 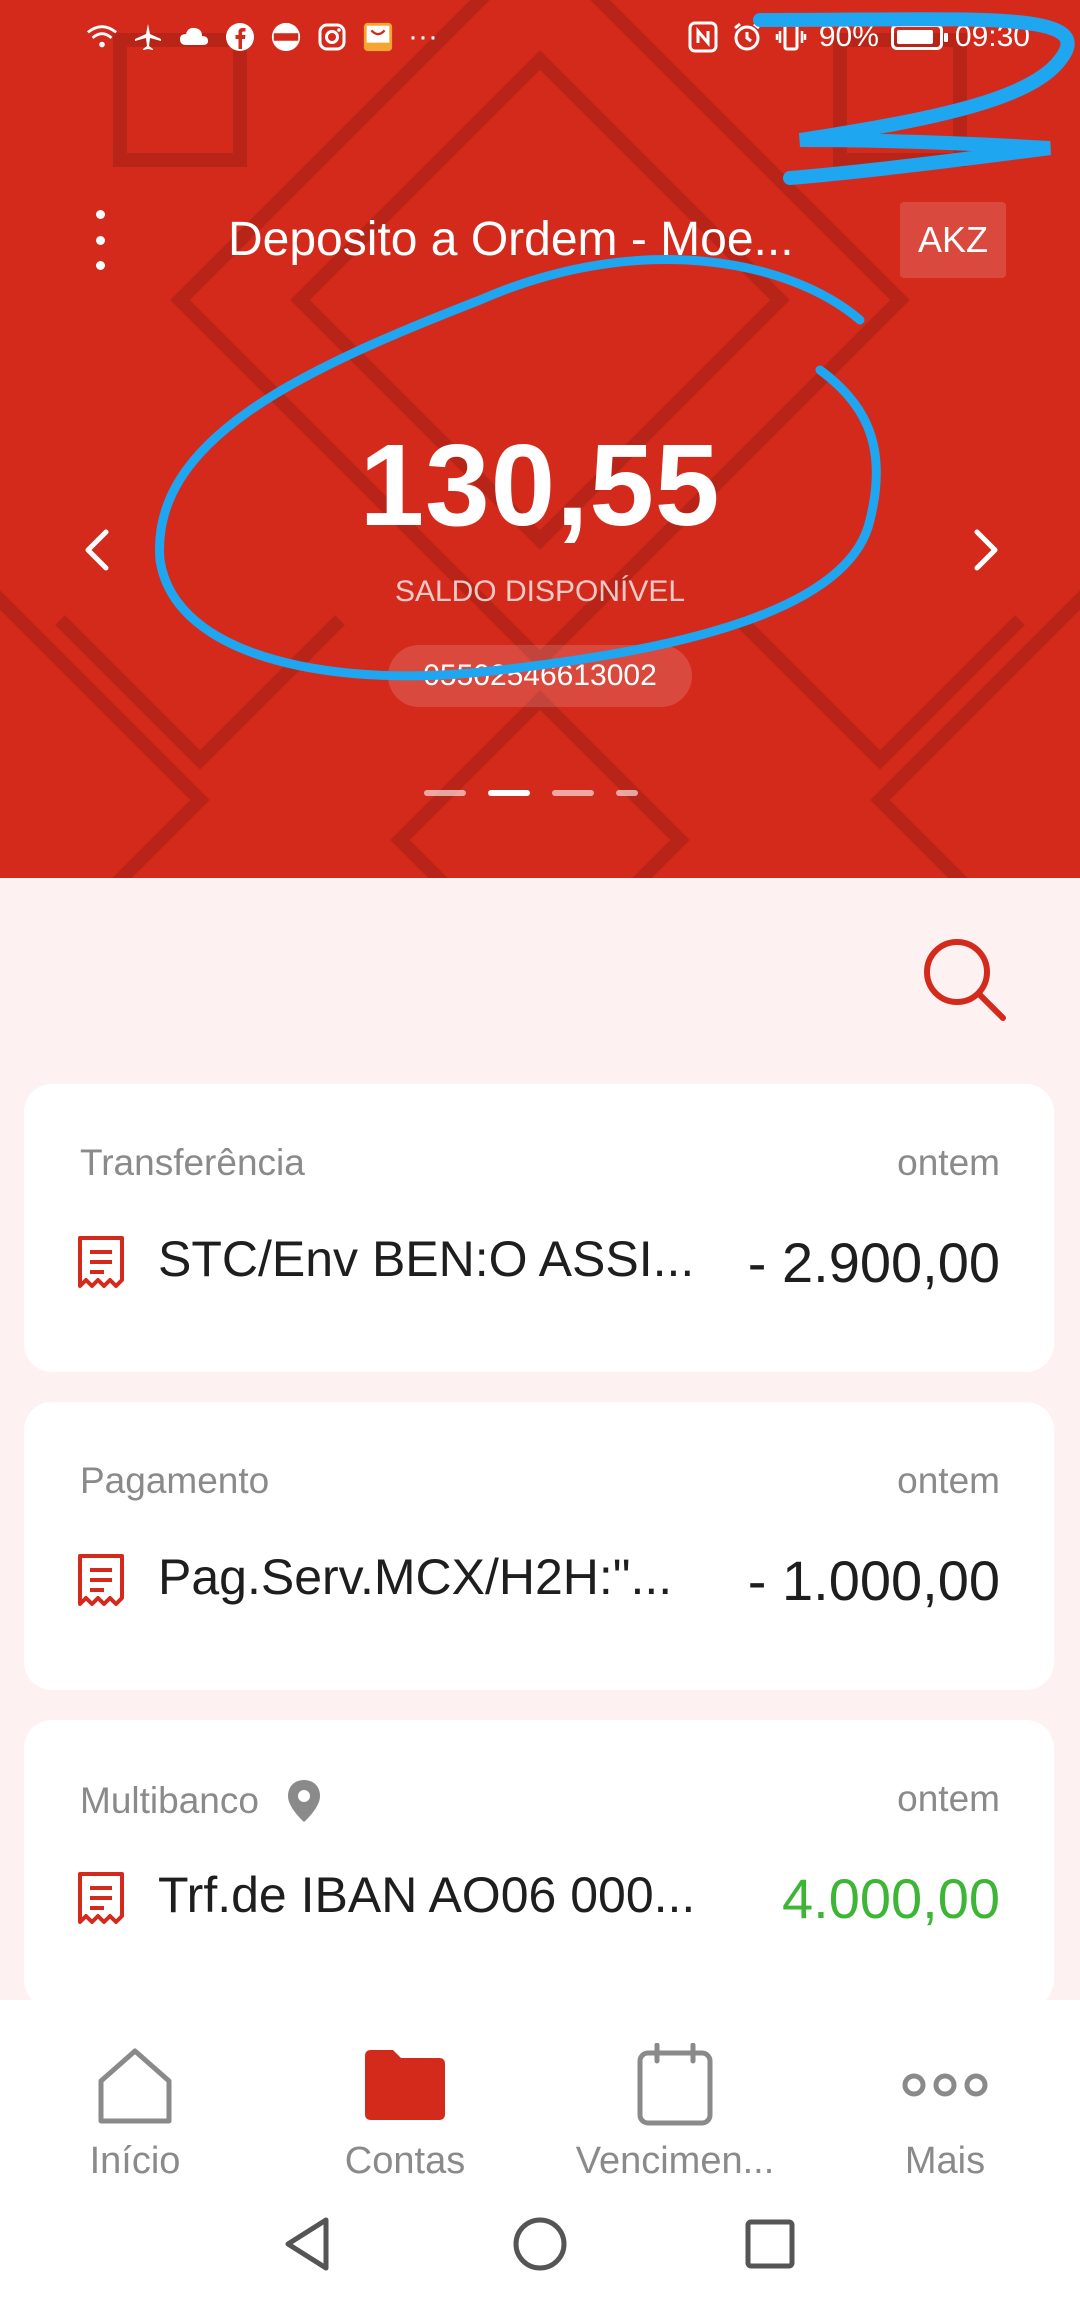 I want to click on nfc-icon, so click(x=703, y=37).